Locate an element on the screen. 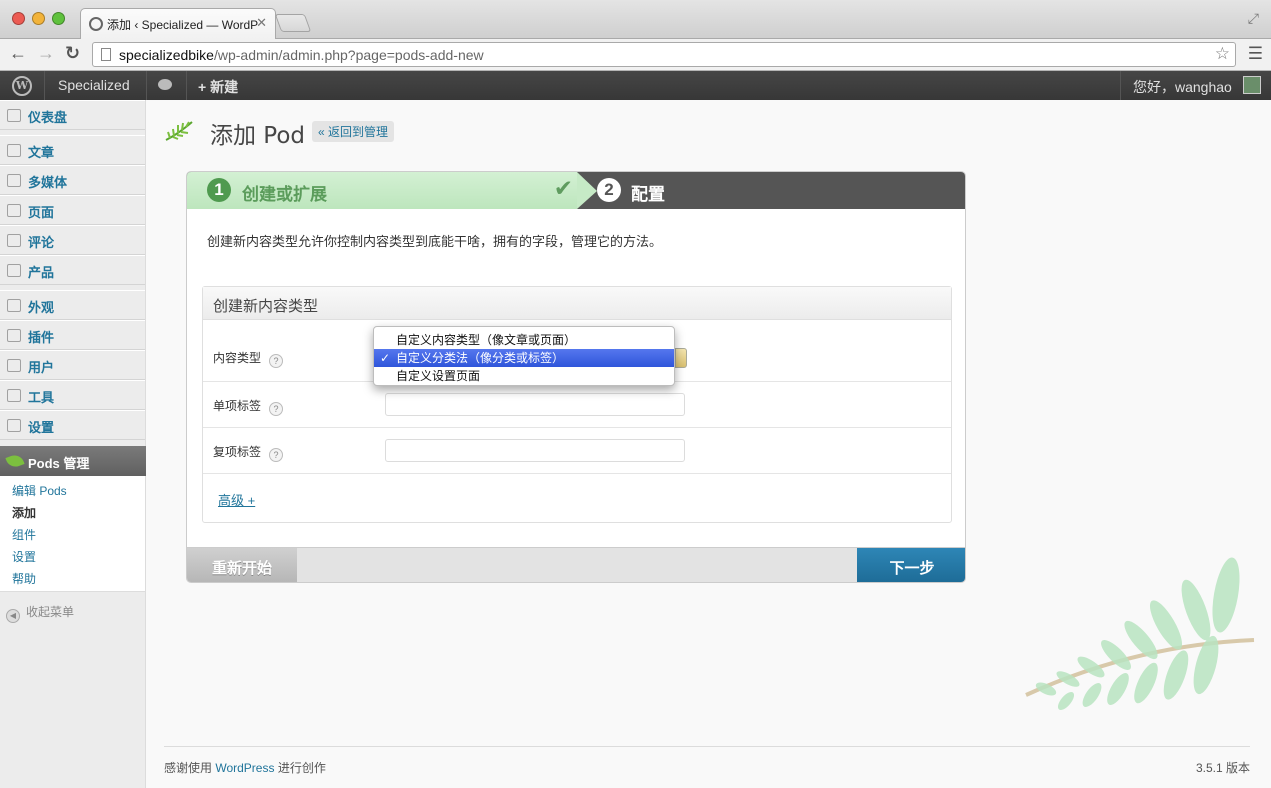 Image resolution: width=1271 pixels, height=788 pixels. browser-tab: 添加 ‹ Specialized — WordP ✕ is located at coordinates (178, 23).